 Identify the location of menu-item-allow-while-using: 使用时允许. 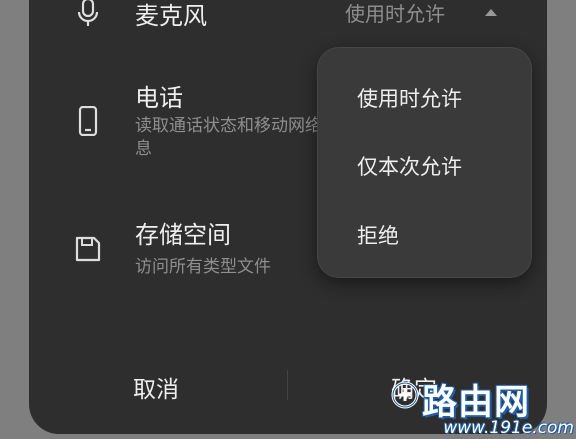
(409, 98).